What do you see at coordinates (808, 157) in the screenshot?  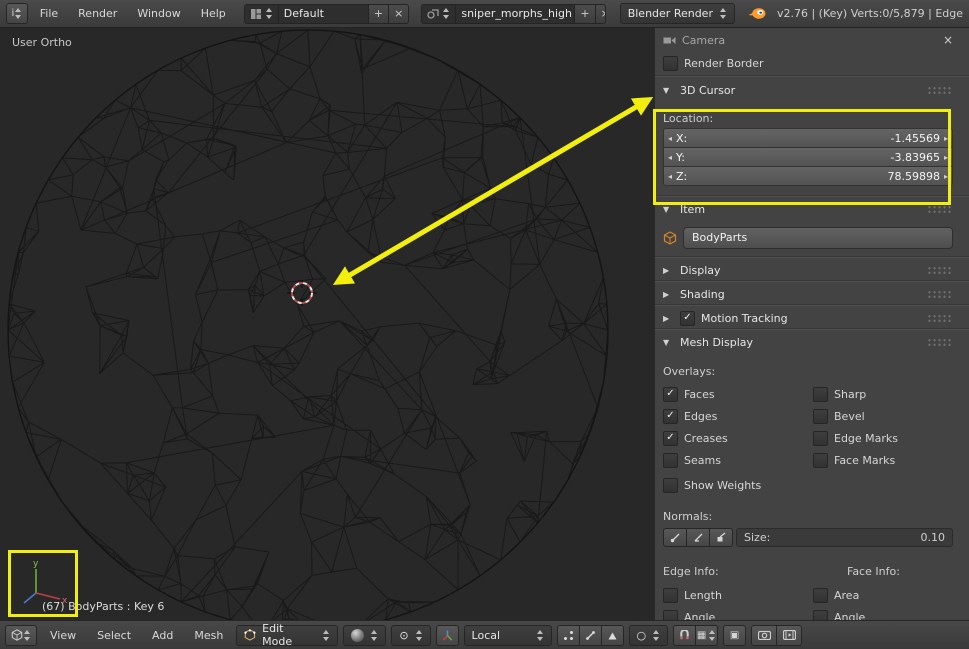 I see `cursor-y-field: ◂ Y: -3.83965 ▸` at bounding box center [808, 157].